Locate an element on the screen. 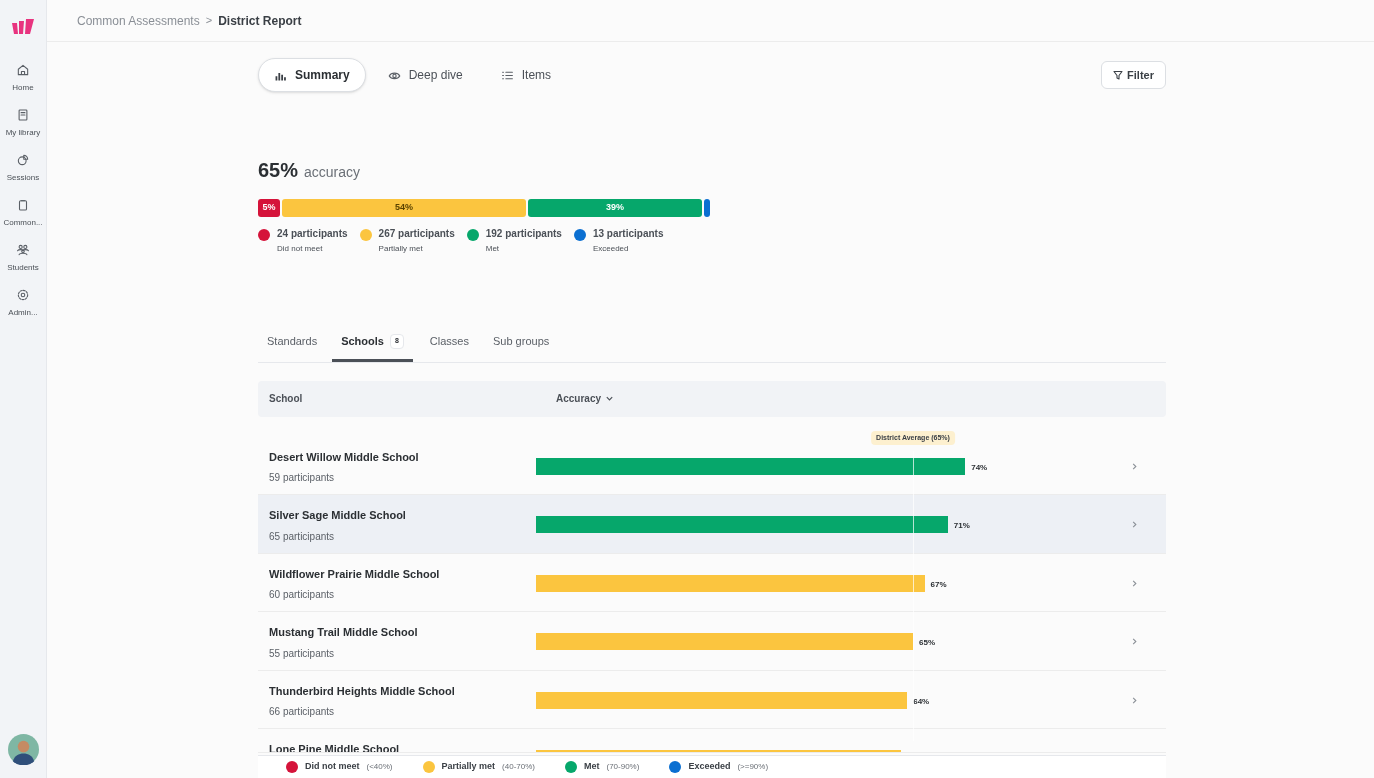 The height and width of the screenshot is (778, 1374). percentage-label: 65% is located at coordinates (927, 643).